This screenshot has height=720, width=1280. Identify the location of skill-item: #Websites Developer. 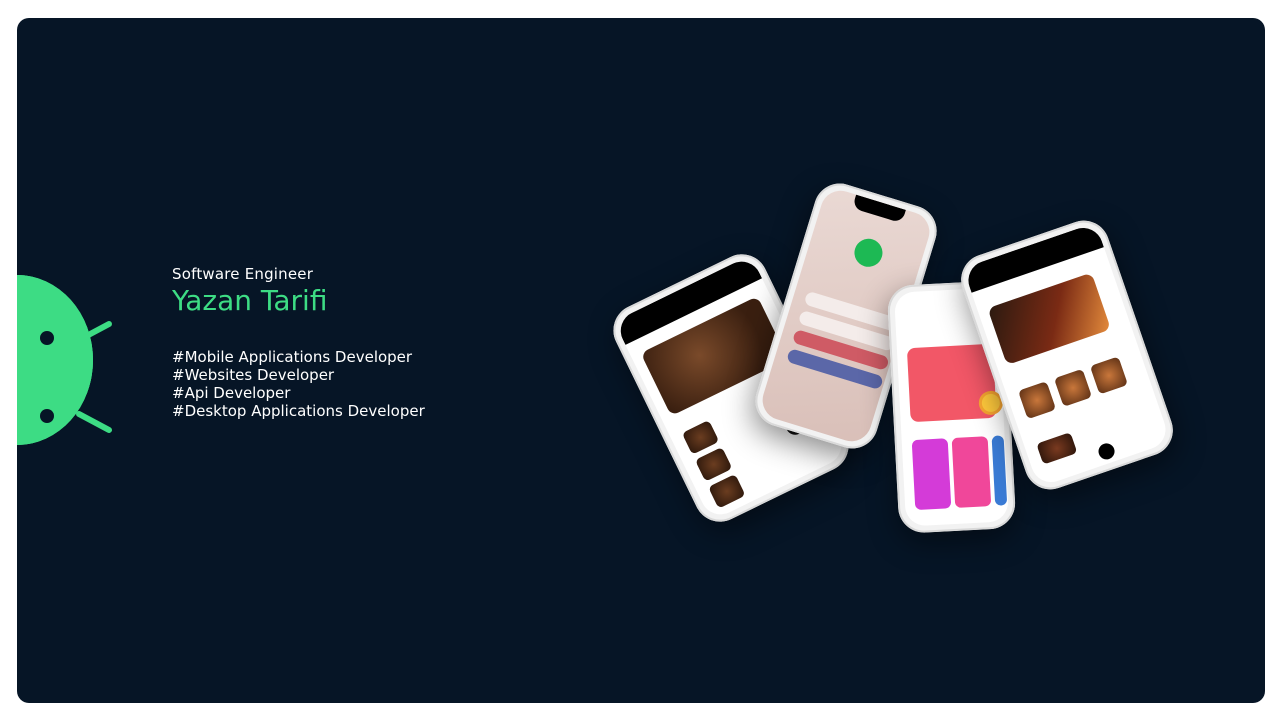
(253, 375).